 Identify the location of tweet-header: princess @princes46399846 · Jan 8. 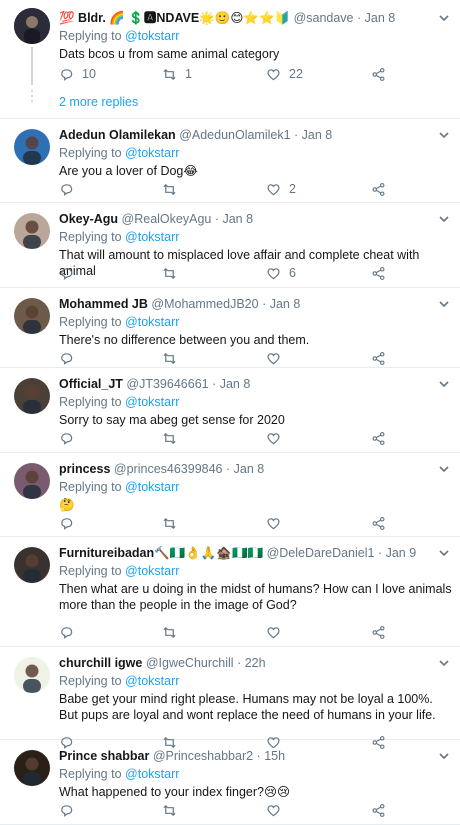
(162, 469).